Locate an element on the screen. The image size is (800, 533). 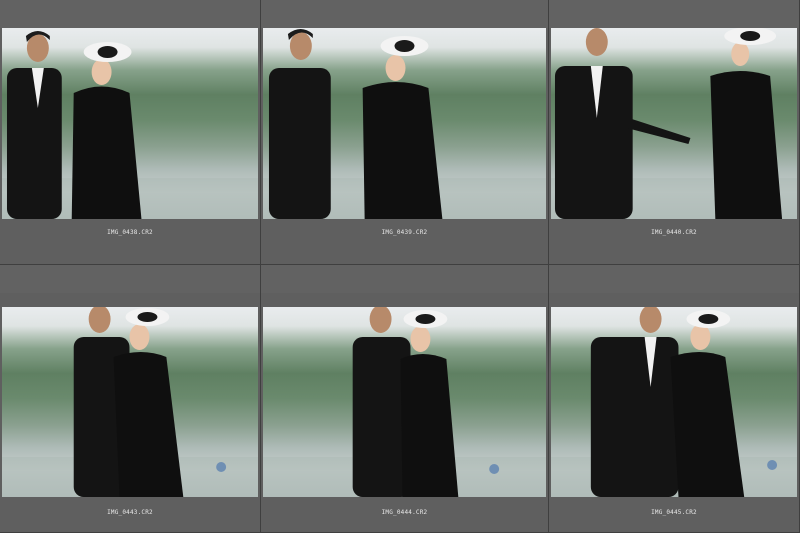
thumbnail-filename: IMG_0445.CR2 is located at coordinates (674, 512).